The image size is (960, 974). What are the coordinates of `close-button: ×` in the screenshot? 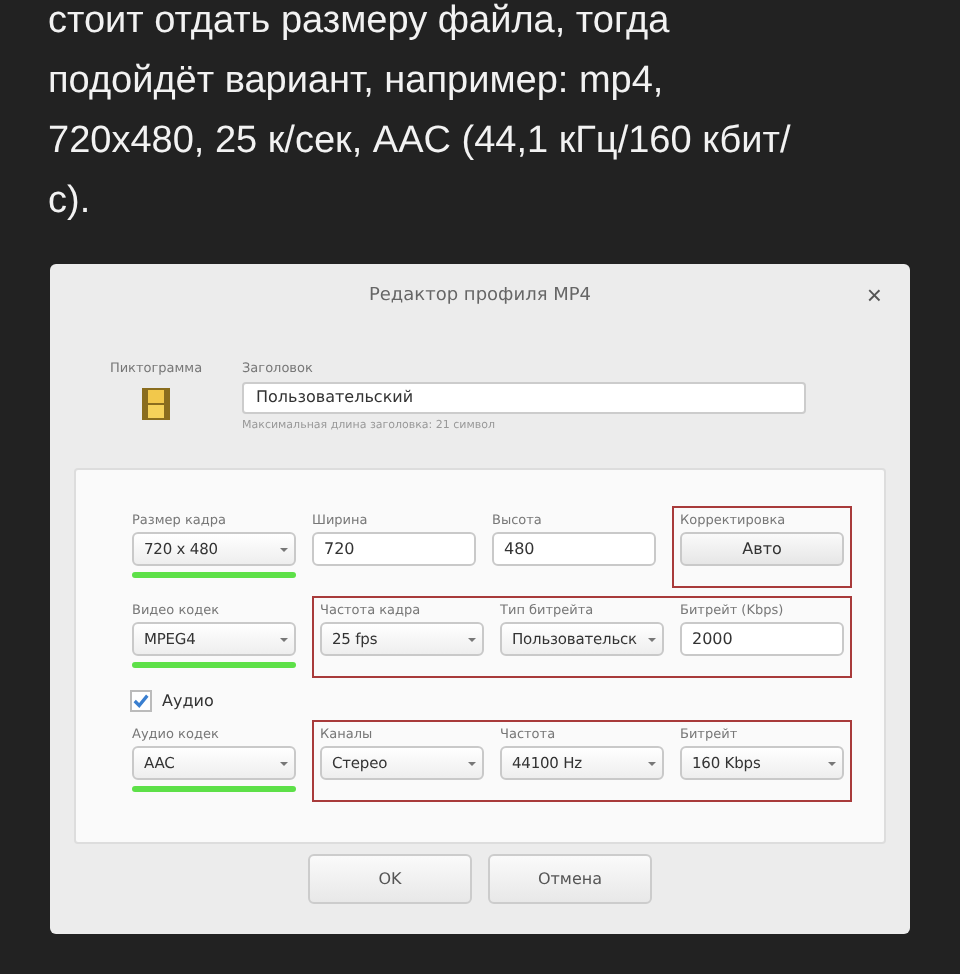 It's located at (874, 296).